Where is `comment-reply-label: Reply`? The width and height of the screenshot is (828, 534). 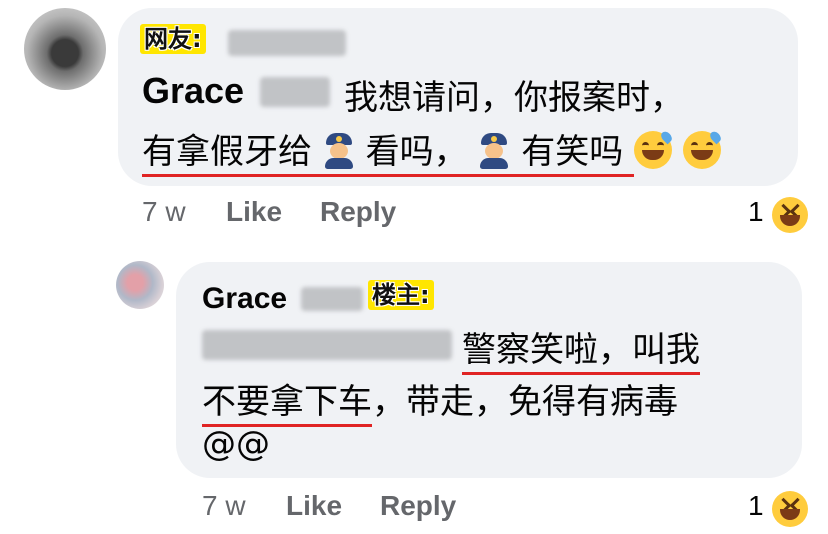 comment-reply-label: Reply is located at coordinates (358, 211).